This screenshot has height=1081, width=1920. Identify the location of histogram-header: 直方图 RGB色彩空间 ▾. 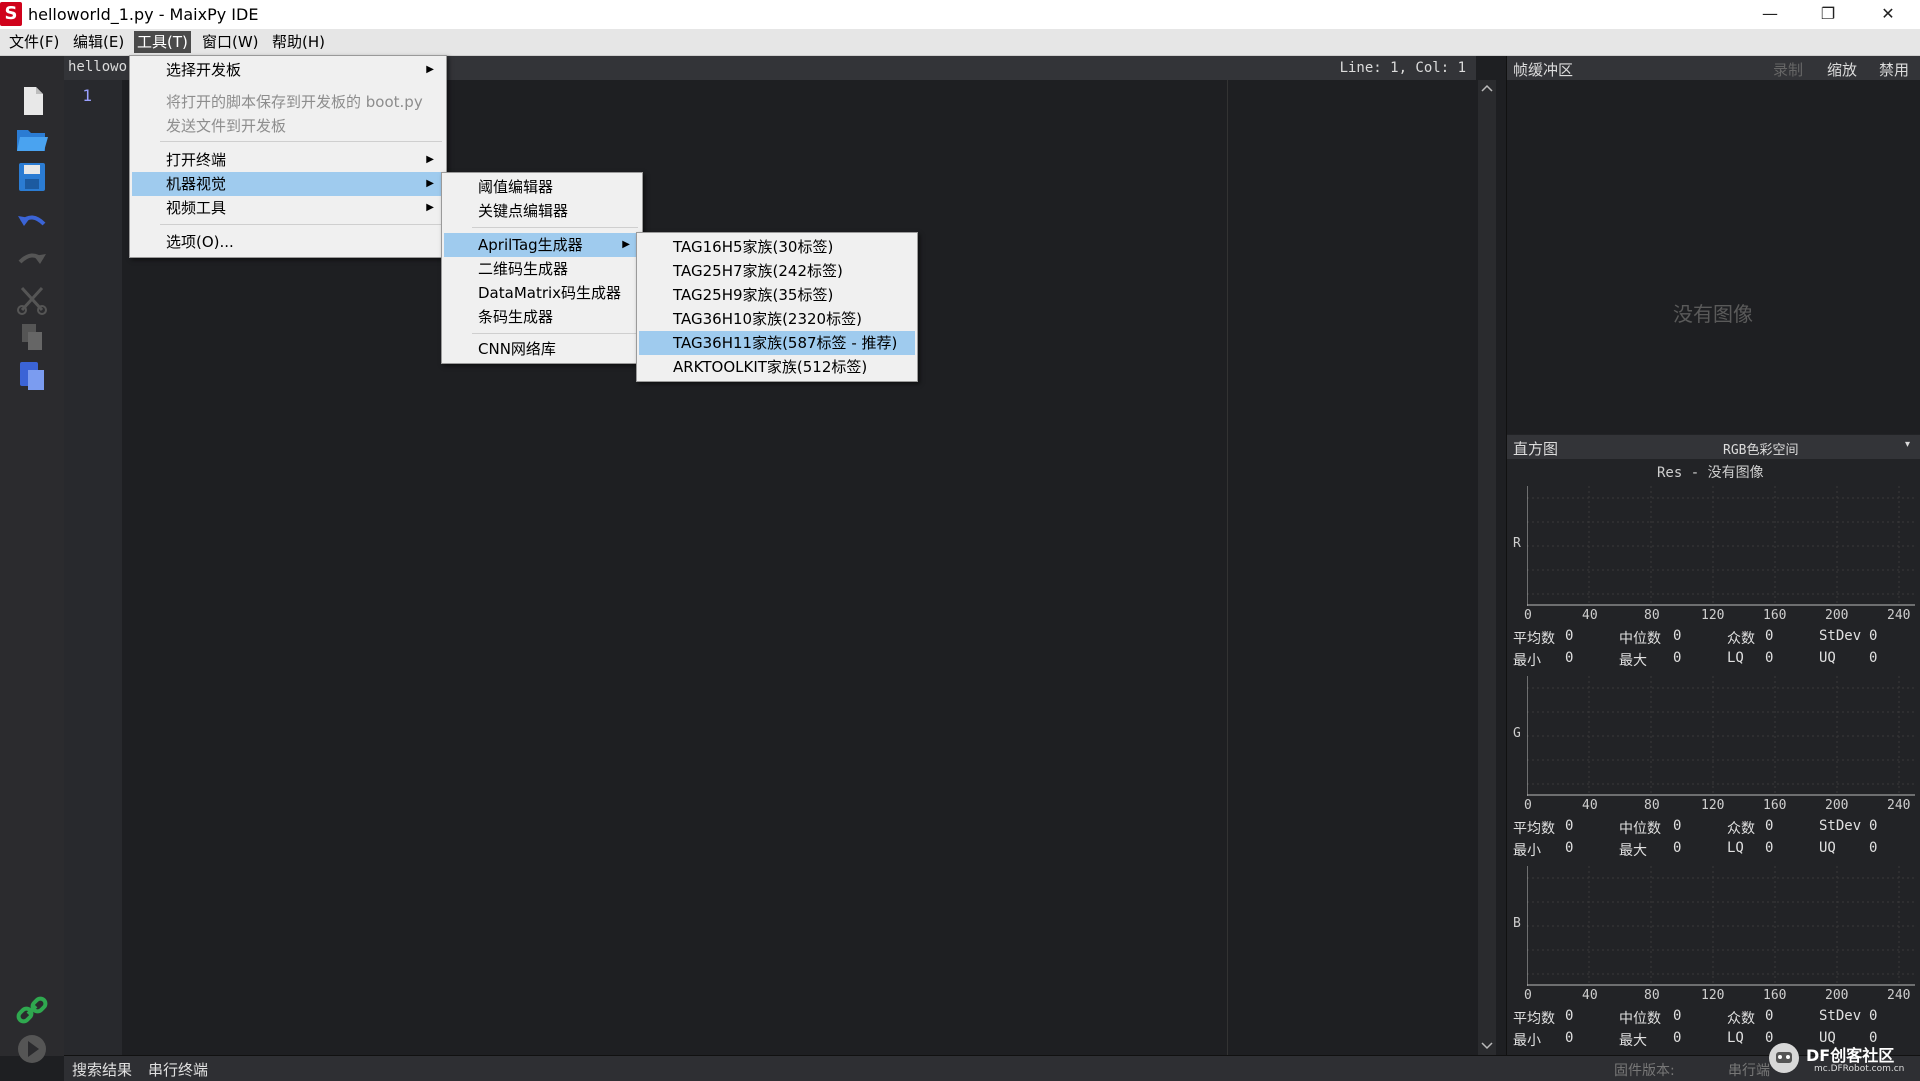
(1713, 447).